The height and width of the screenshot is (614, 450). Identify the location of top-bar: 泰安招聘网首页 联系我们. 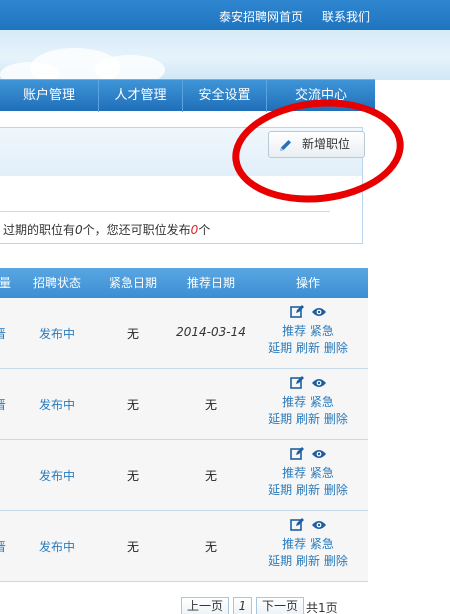
(225, 15).